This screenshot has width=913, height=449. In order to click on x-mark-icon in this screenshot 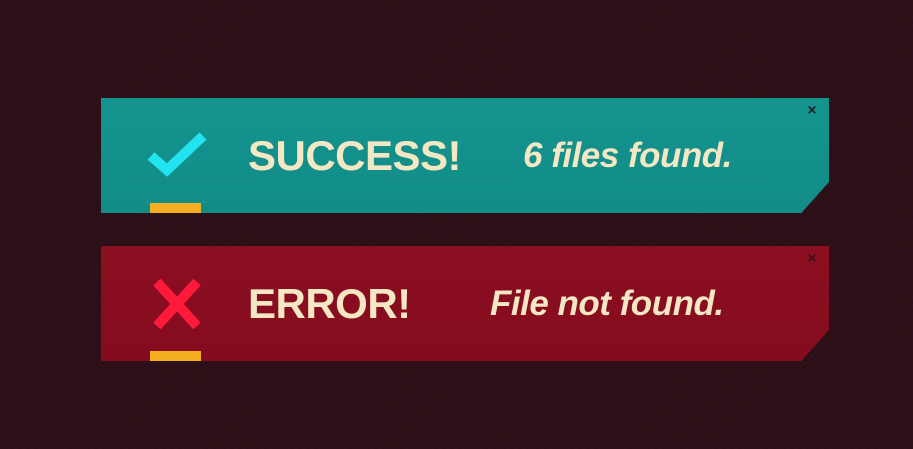, I will do `click(177, 304)`.